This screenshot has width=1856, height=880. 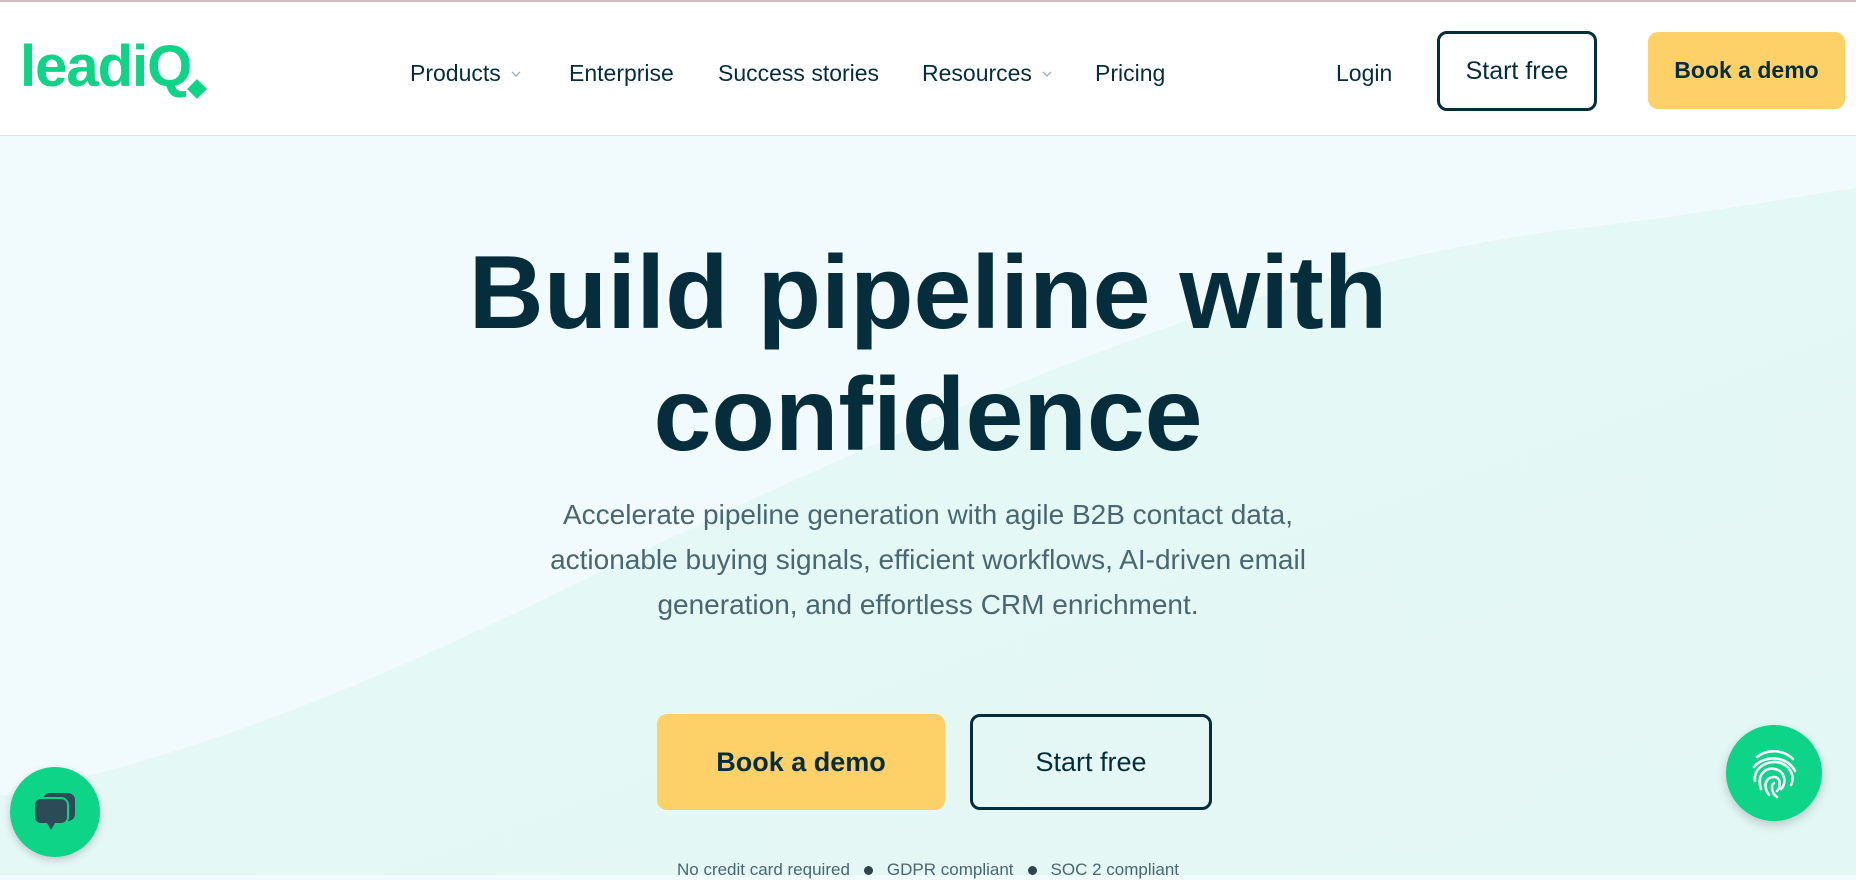 What do you see at coordinates (950, 869) in the screenshot?
I see `badge-gdpr: GDPR compliant` at bounding box center [950, 869].